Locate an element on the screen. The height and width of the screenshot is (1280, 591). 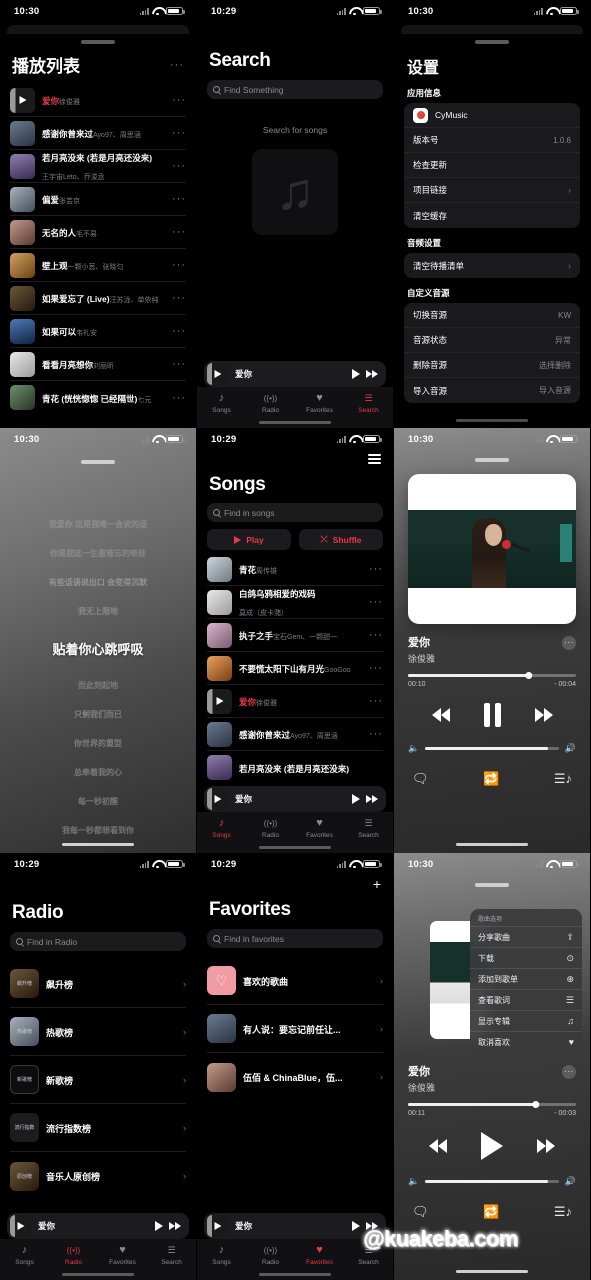
list-item: 原创榜 音乐人原创榜 › is located at coordinates (98, 1176).